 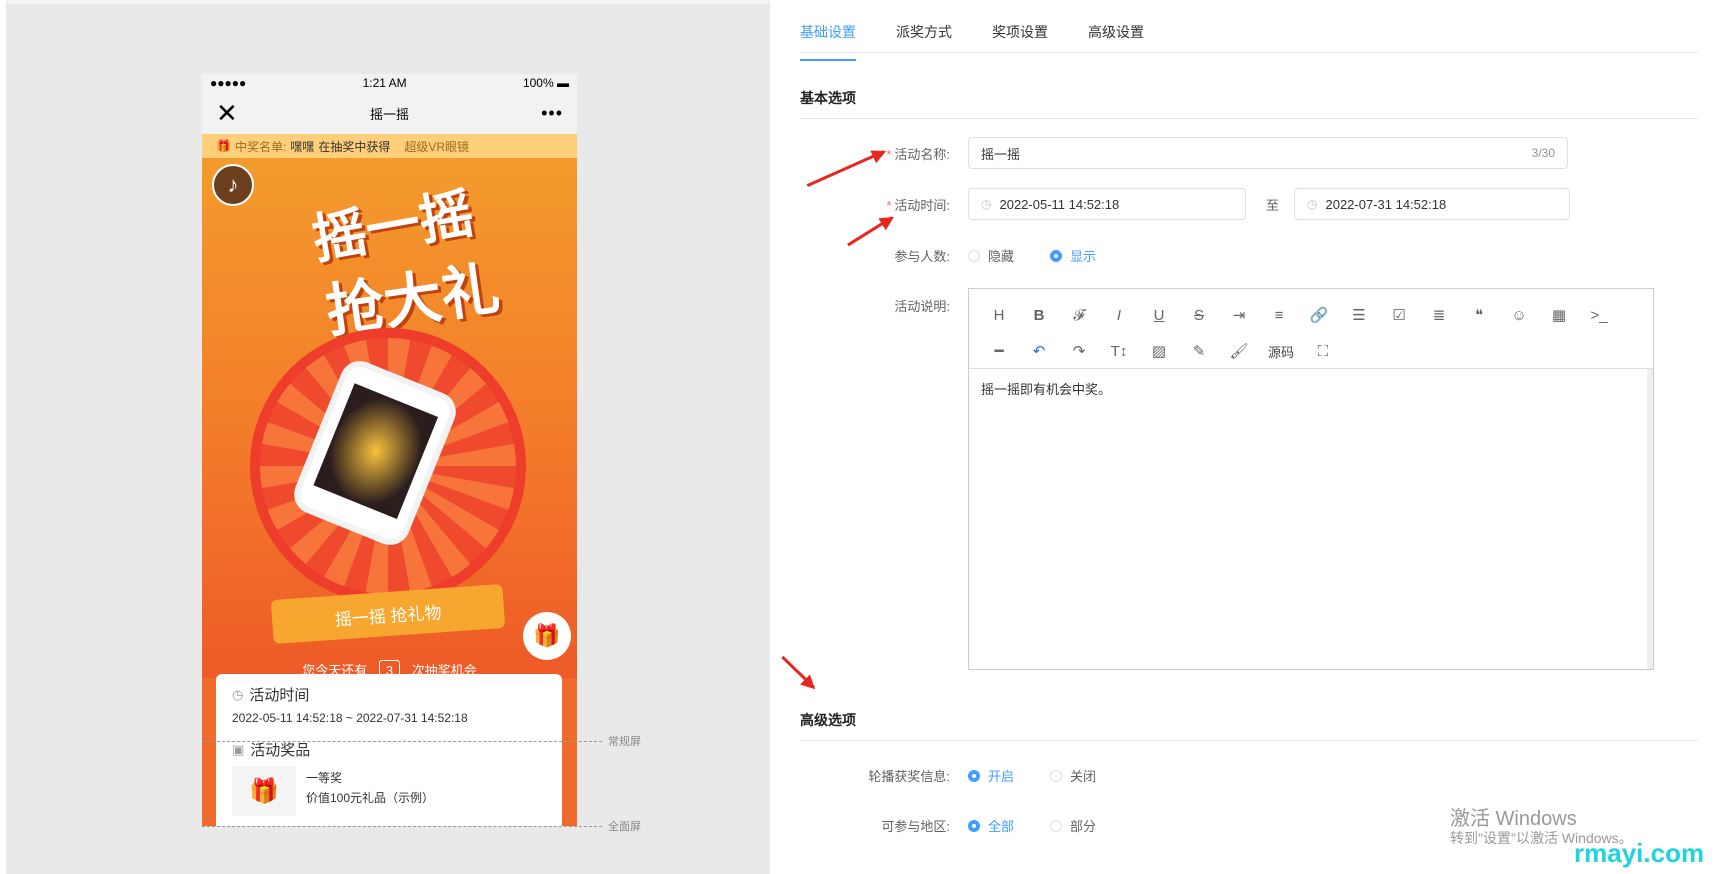 What do you see at coordinates (1650, 519) in the screenshot?
I see `editor-scrollbar` at bounding box center [1650, 519].